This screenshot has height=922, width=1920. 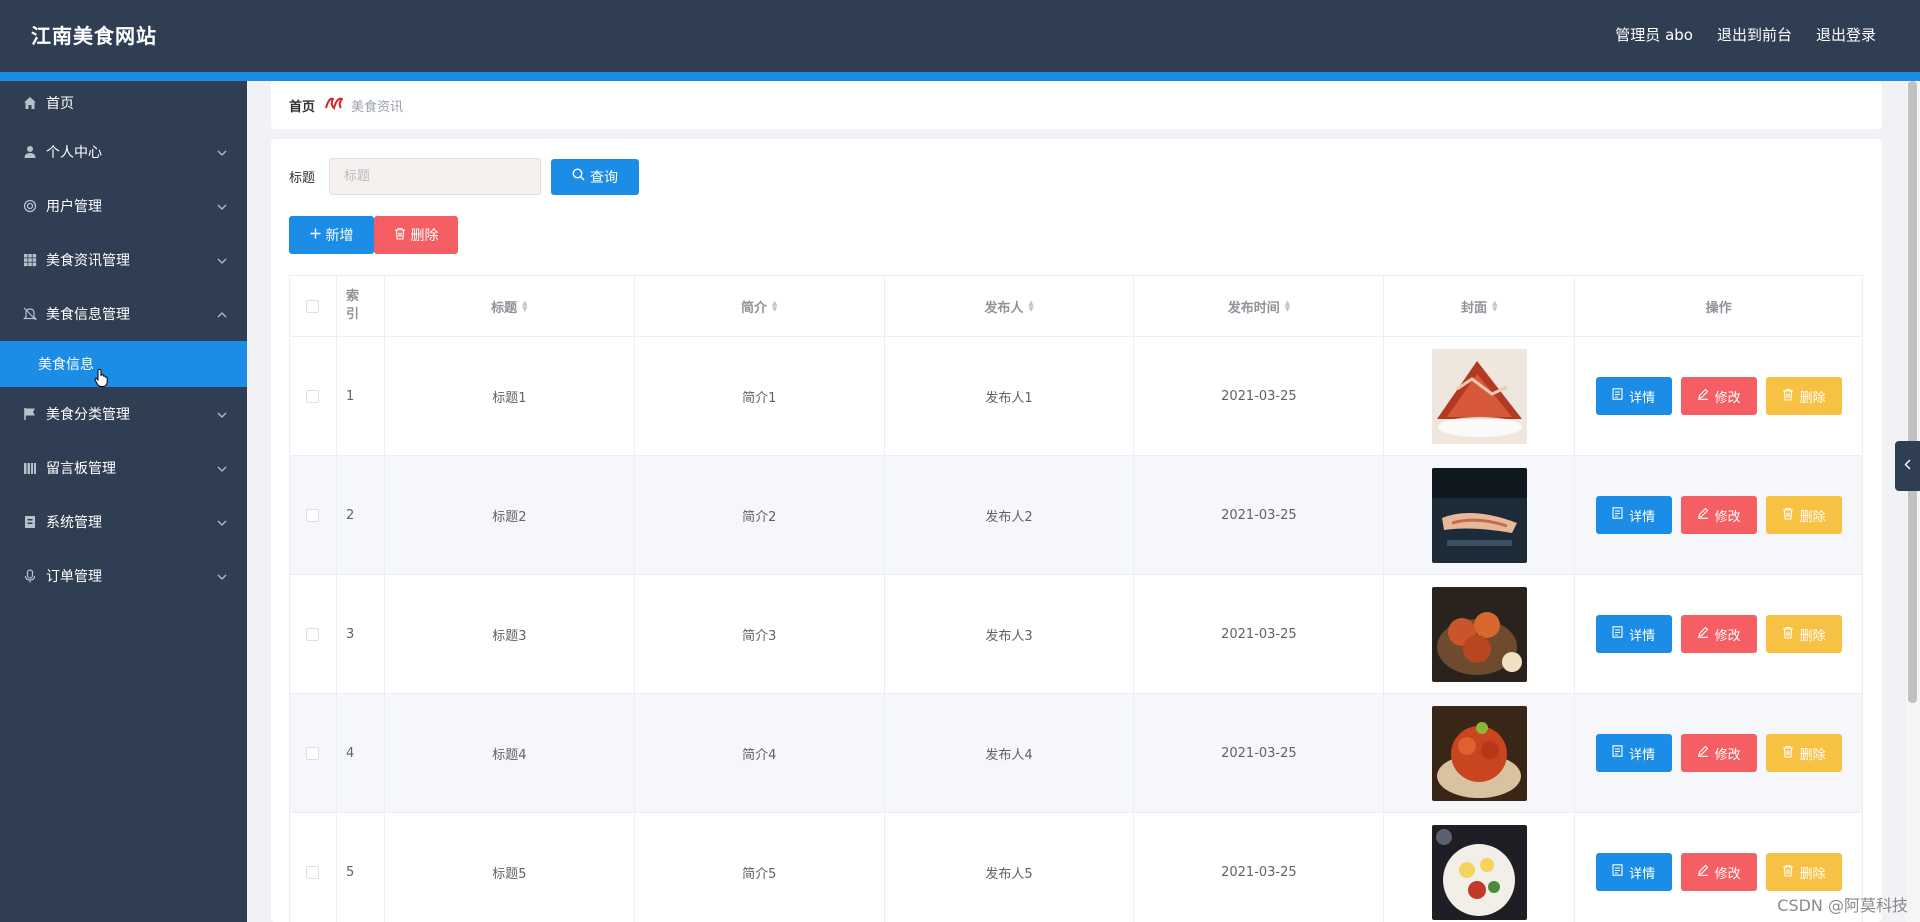 What do you see at coordinates (510, 306) in the screenshot?
I see `header-title: 标题 ▲ ▼` at bounding box center [510, 306].